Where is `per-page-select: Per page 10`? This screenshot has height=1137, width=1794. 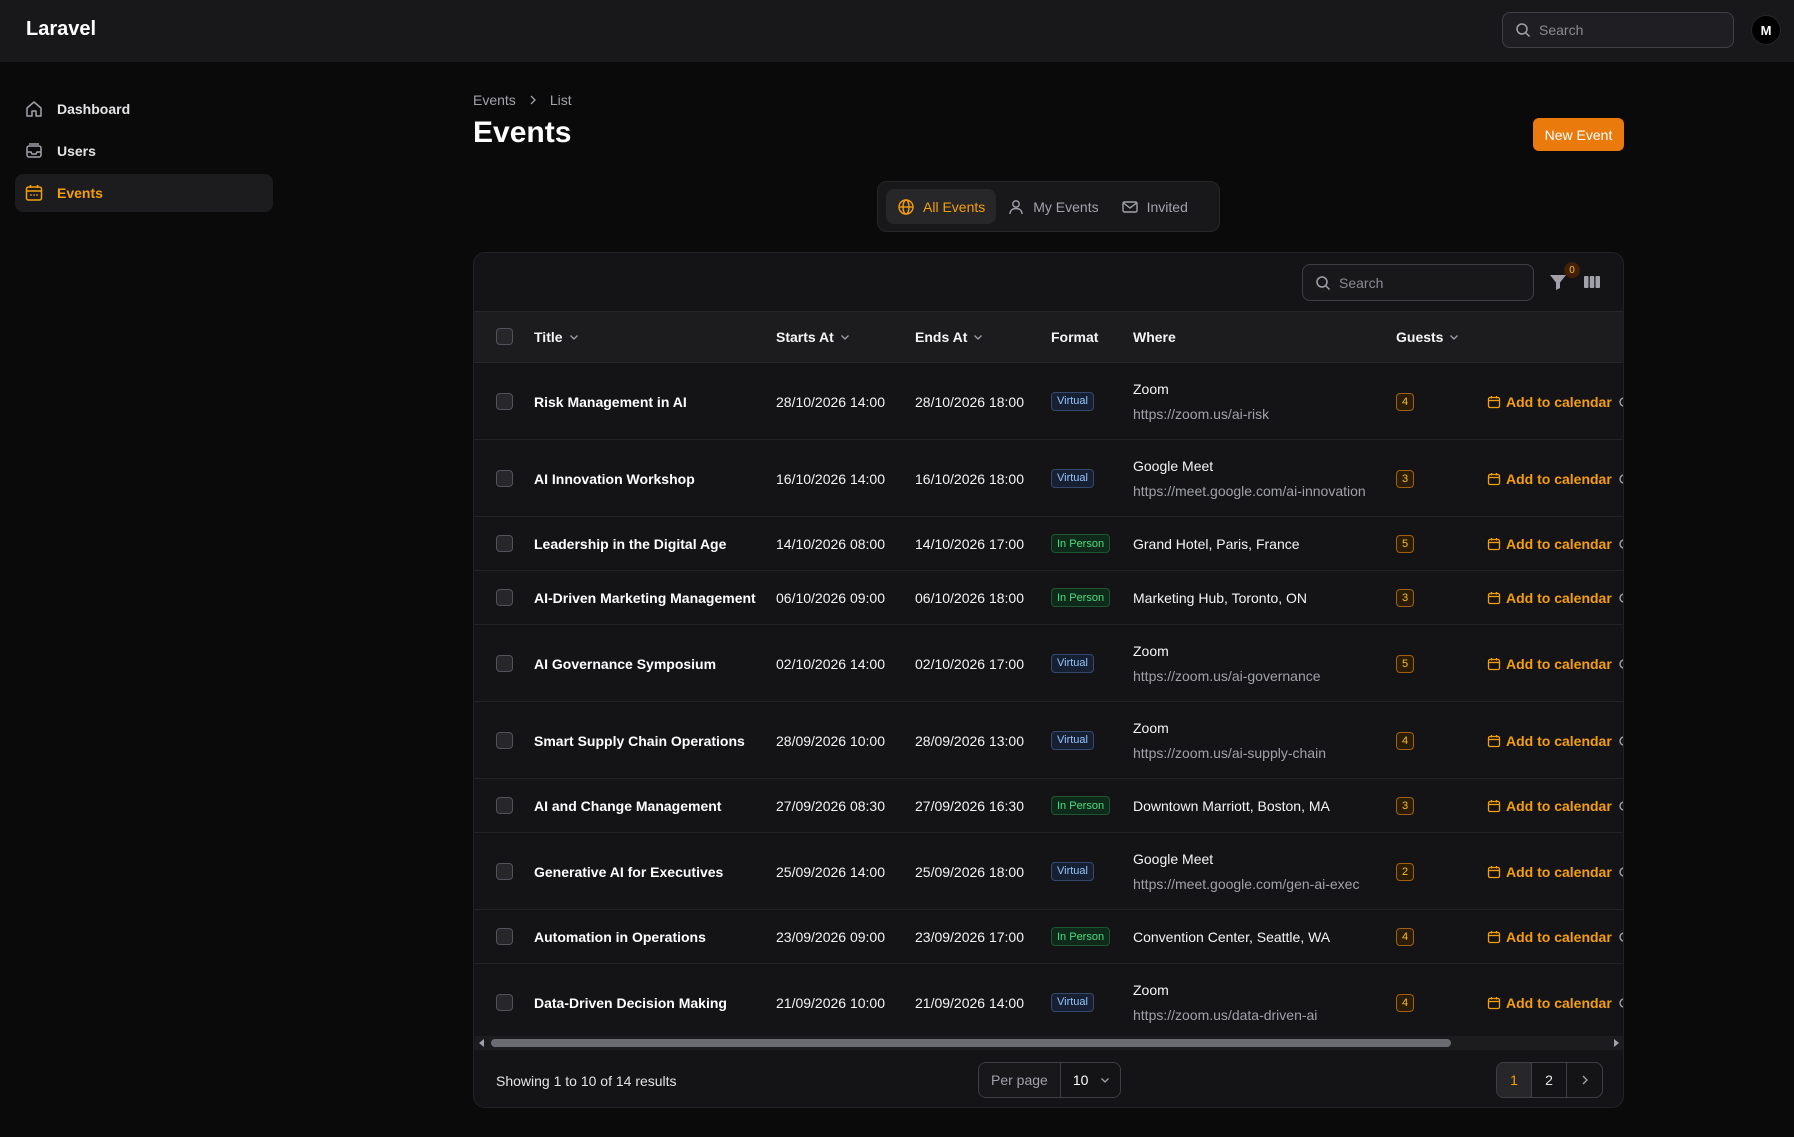 per-page-select: Per page 10 is located at coordinates (1050, 1080).